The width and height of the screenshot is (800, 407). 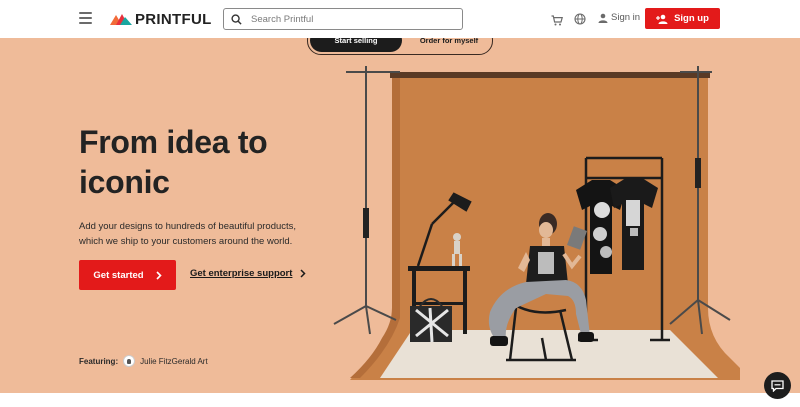 I want to click on search-bar, so click(x=343, y=19).